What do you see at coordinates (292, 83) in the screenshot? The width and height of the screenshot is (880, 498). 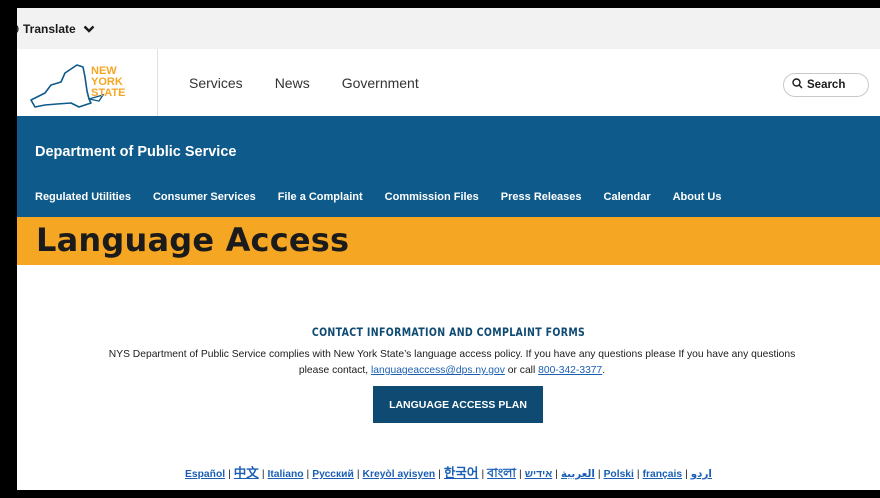 I see `nav-news: News` at bounding box center [292, 83].